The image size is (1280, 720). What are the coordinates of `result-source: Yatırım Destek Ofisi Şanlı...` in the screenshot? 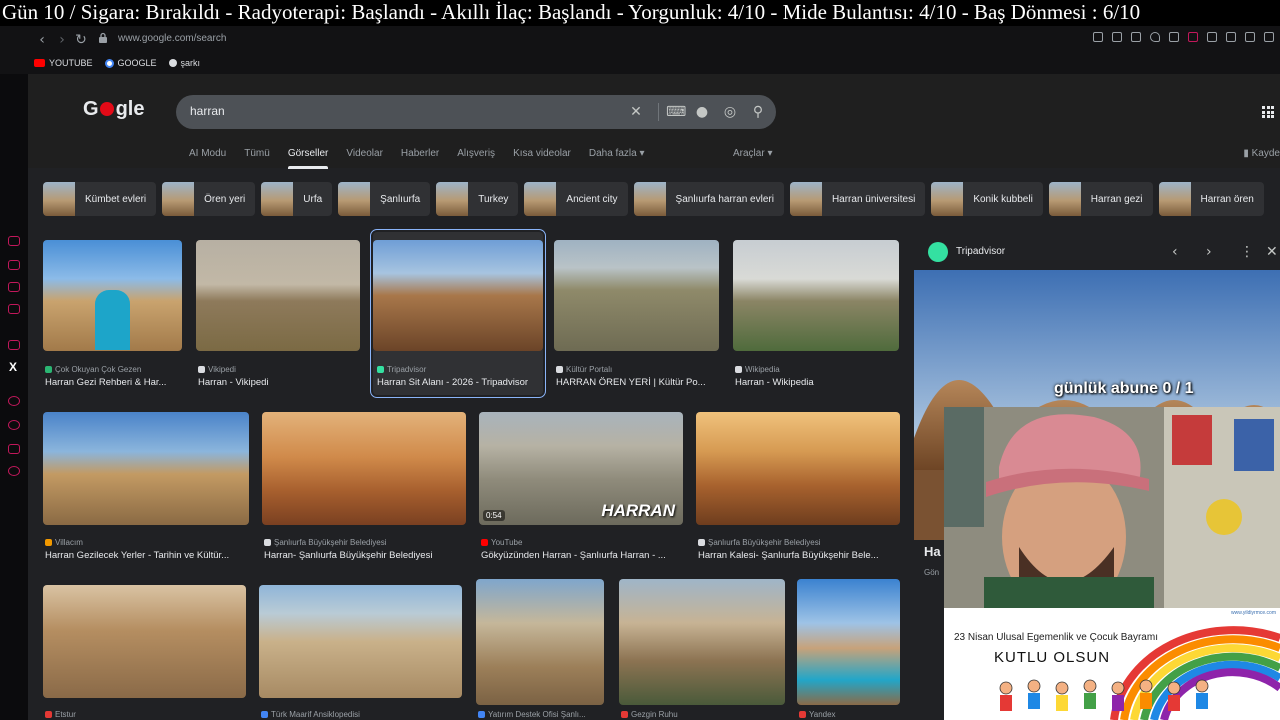 It's located at (532, 714).